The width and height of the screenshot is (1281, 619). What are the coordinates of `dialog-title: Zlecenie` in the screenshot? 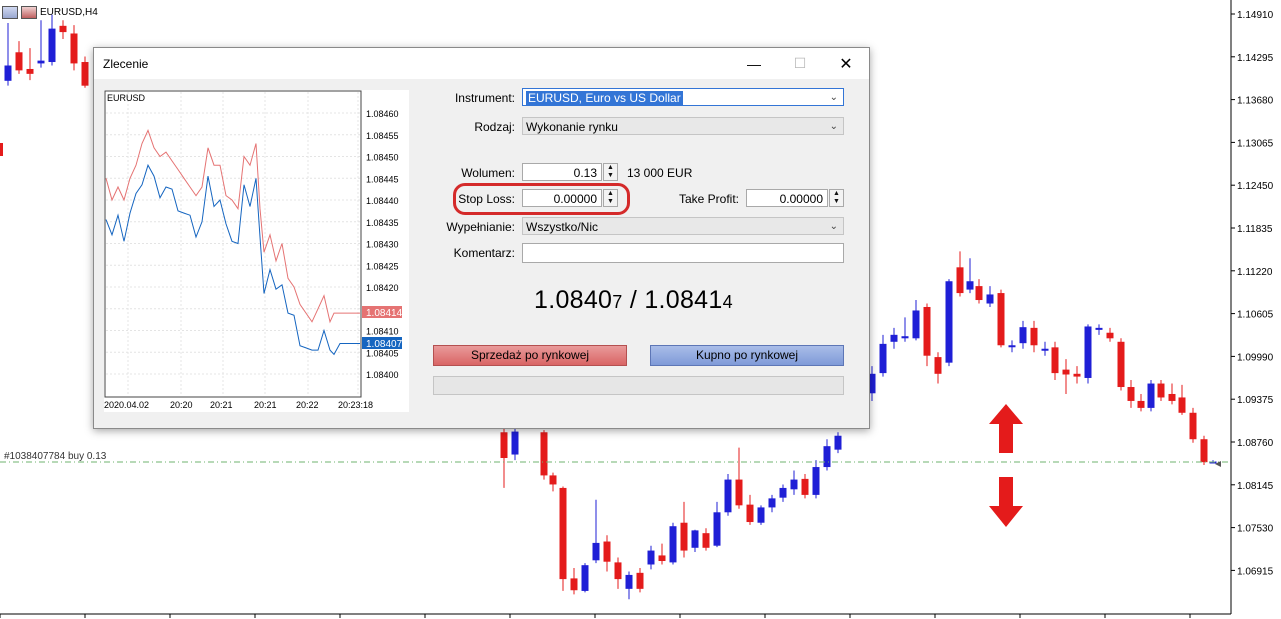 It's located at (126, 64).